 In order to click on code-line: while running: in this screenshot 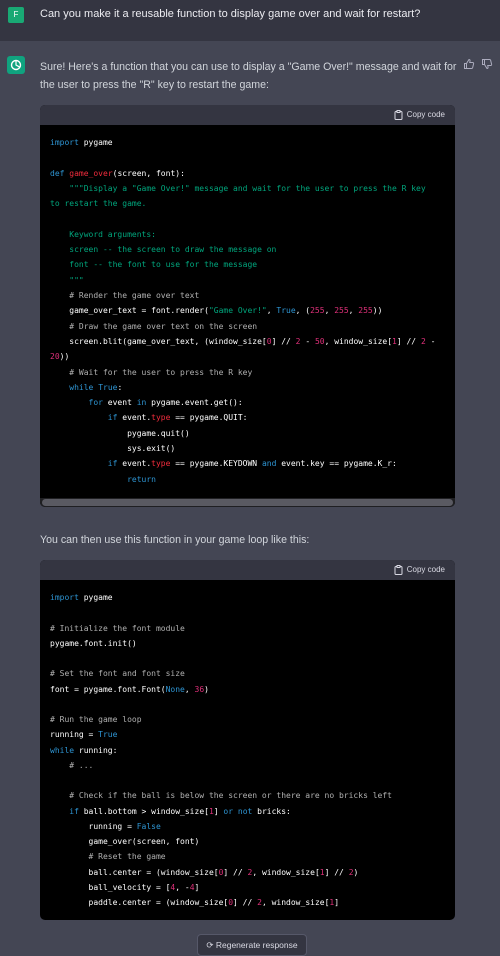, I will do `click(83, 751)`.